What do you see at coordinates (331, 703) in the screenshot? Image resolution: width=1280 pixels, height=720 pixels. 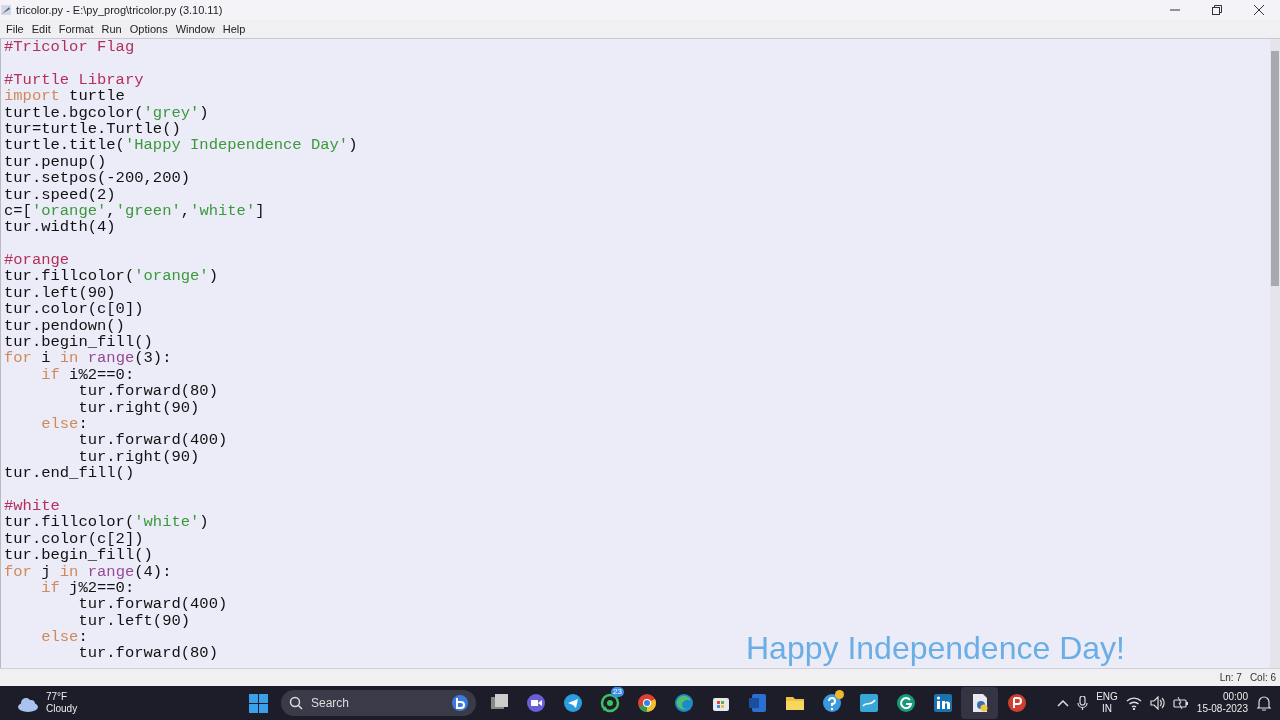 I see `search-placeholder: Search` at bounding box center [331, 703].